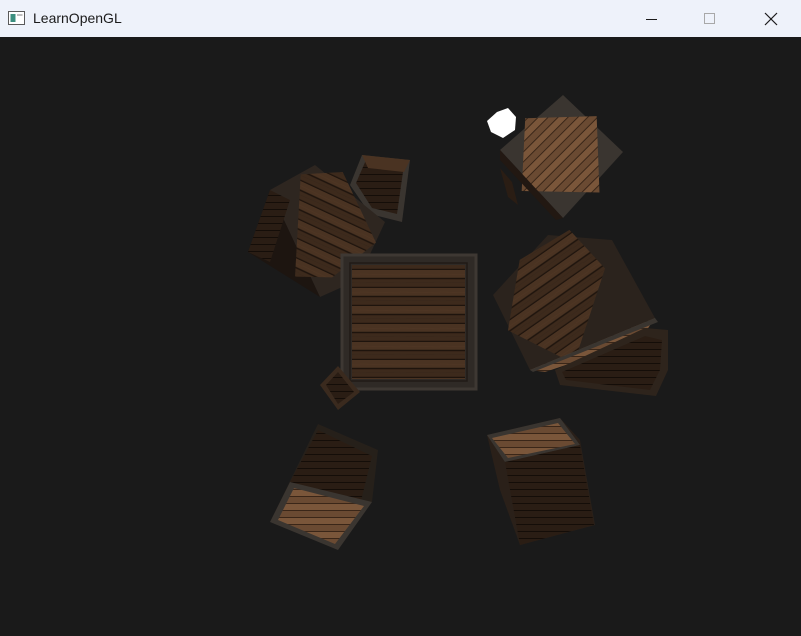  What do you see at coordinates (400, 18) in the screenshot?
I see `title-bar: LearnOpenGL` at bounding box center [400, 18].